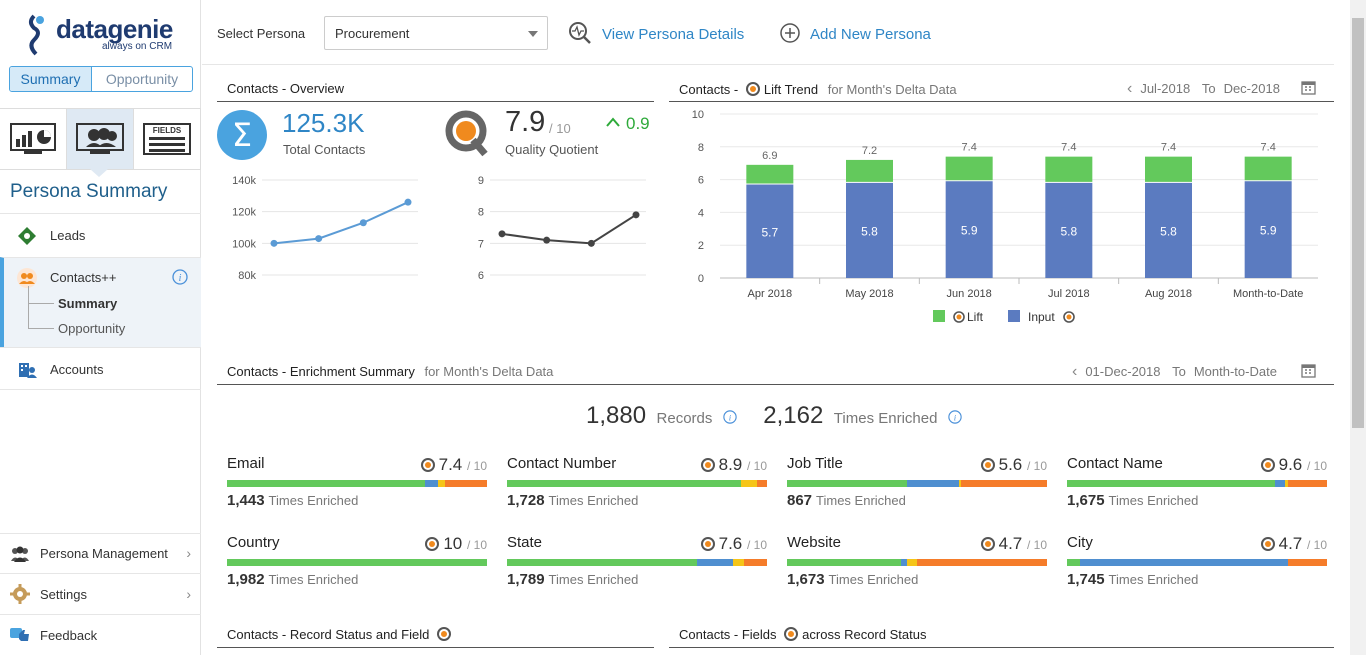 This screenshot has height=655, width=1366. Describe the element at coordinates (1115, 463) in the screenshot. I see `field-name: Contact Name` at that location.